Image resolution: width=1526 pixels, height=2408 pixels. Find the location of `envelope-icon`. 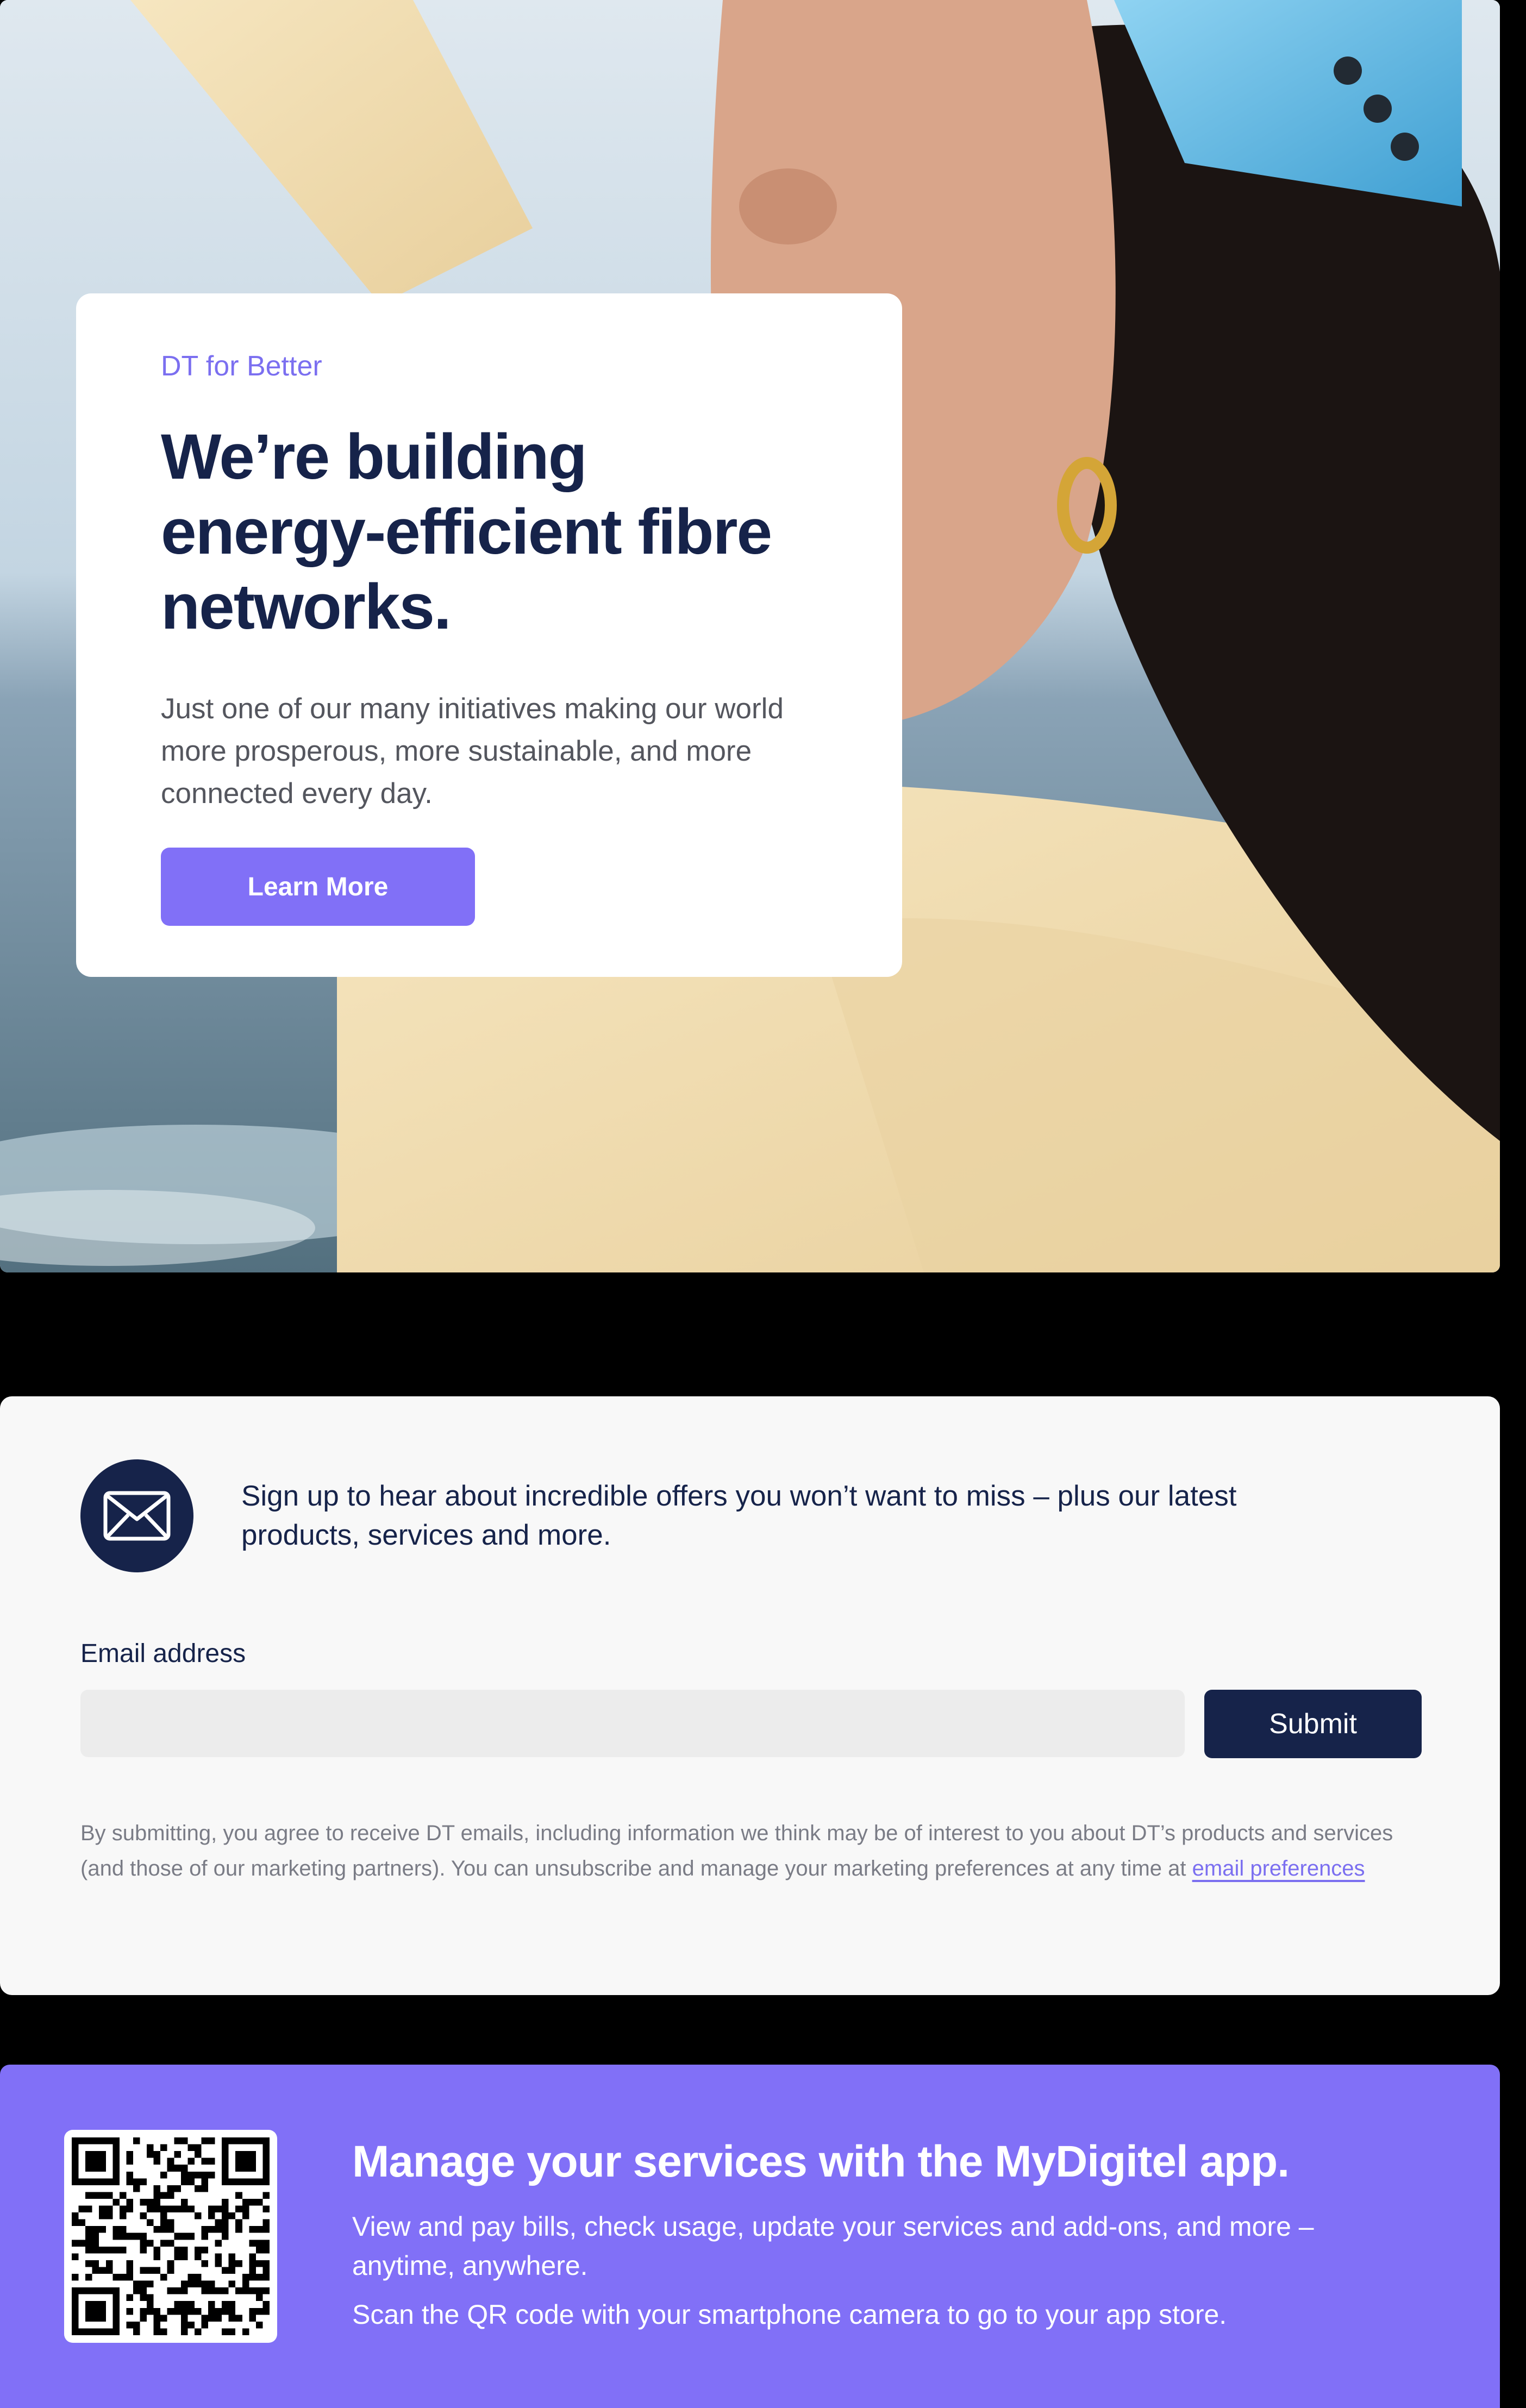

envelope-icon is located at coordinates (136, 1515).